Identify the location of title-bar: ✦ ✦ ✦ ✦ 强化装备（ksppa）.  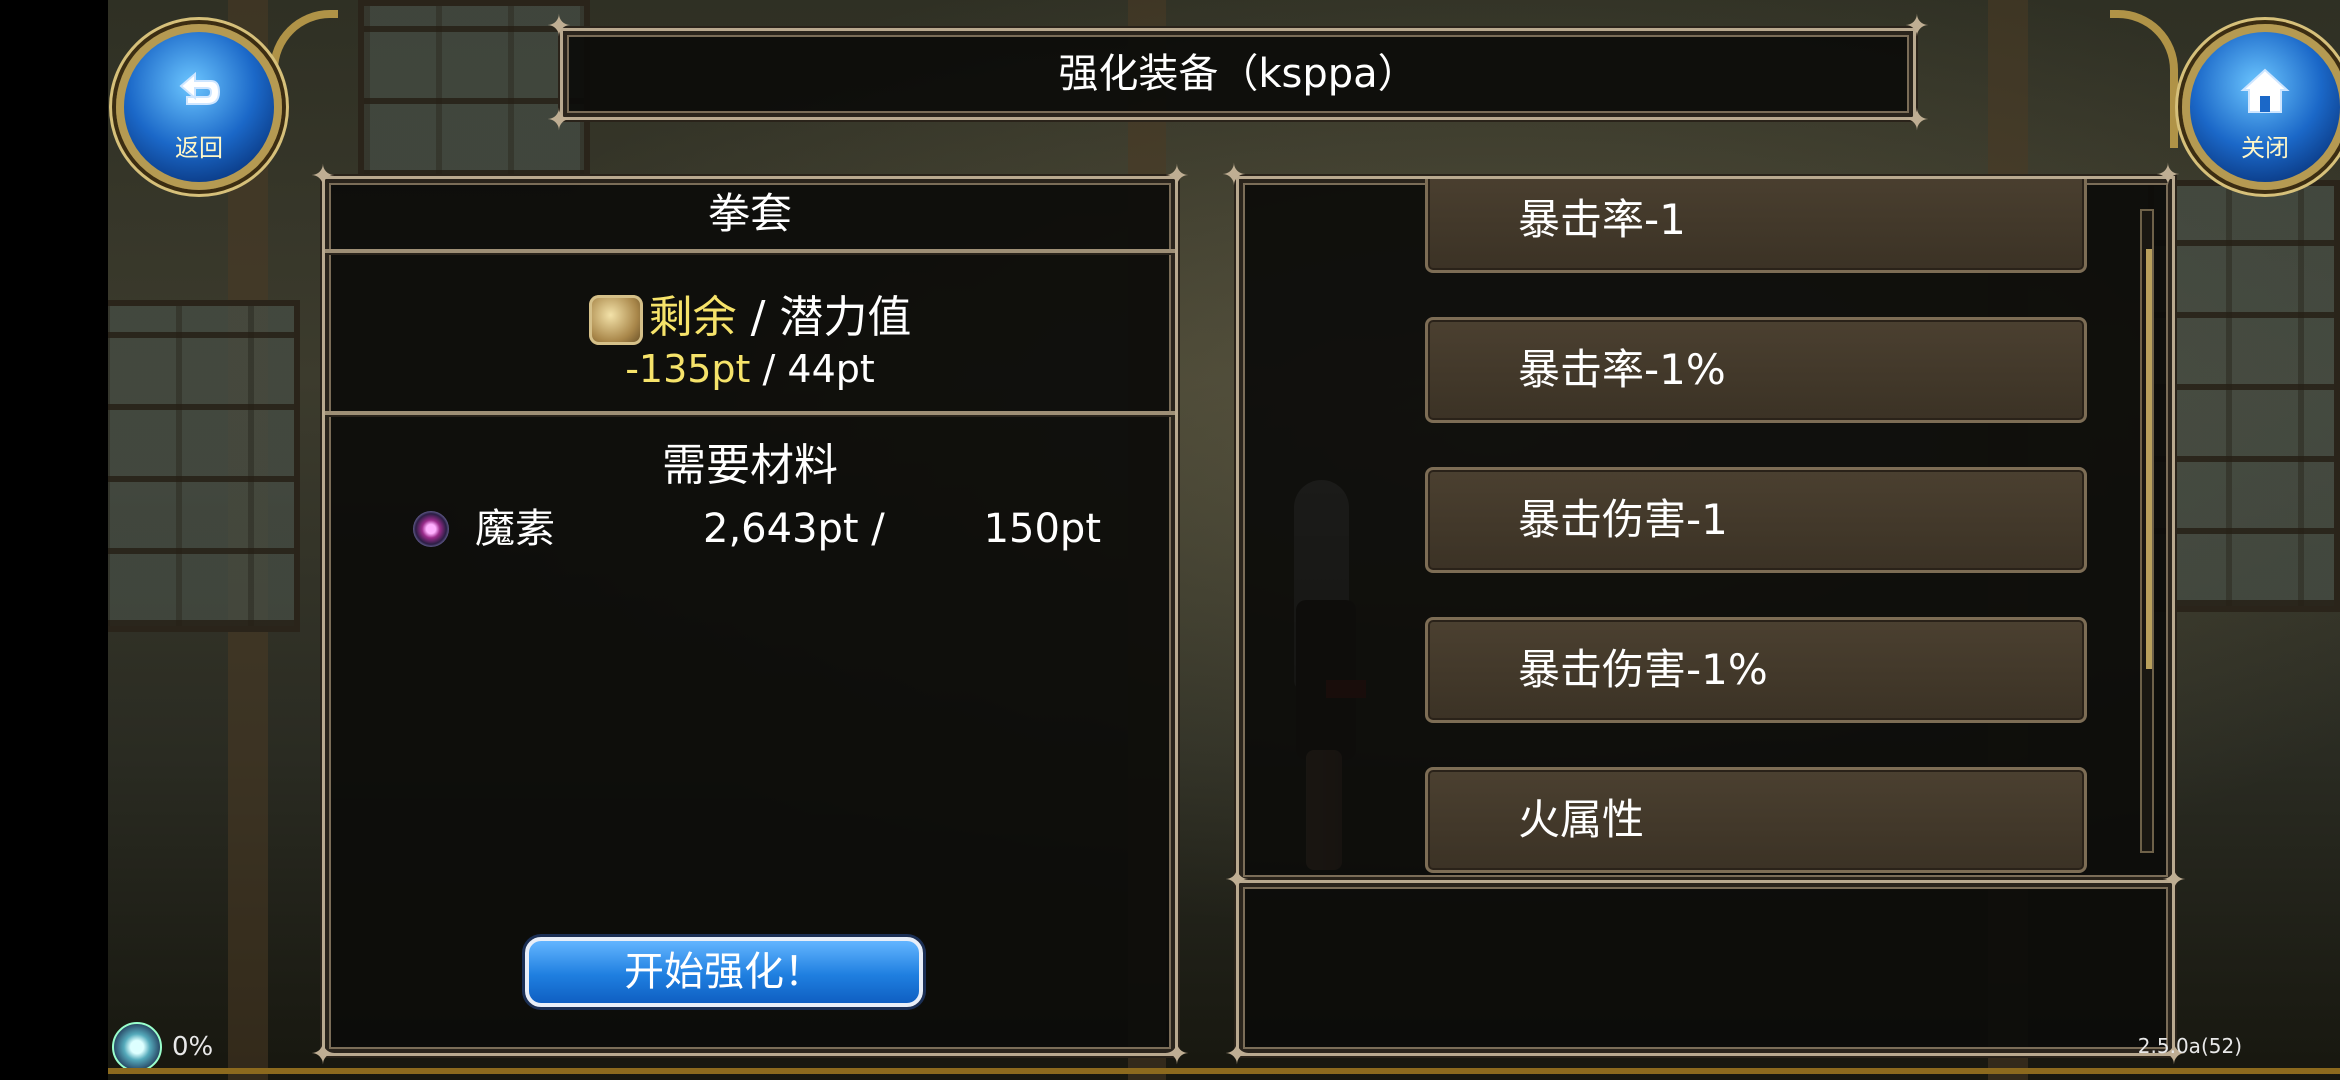
(1237, 73).